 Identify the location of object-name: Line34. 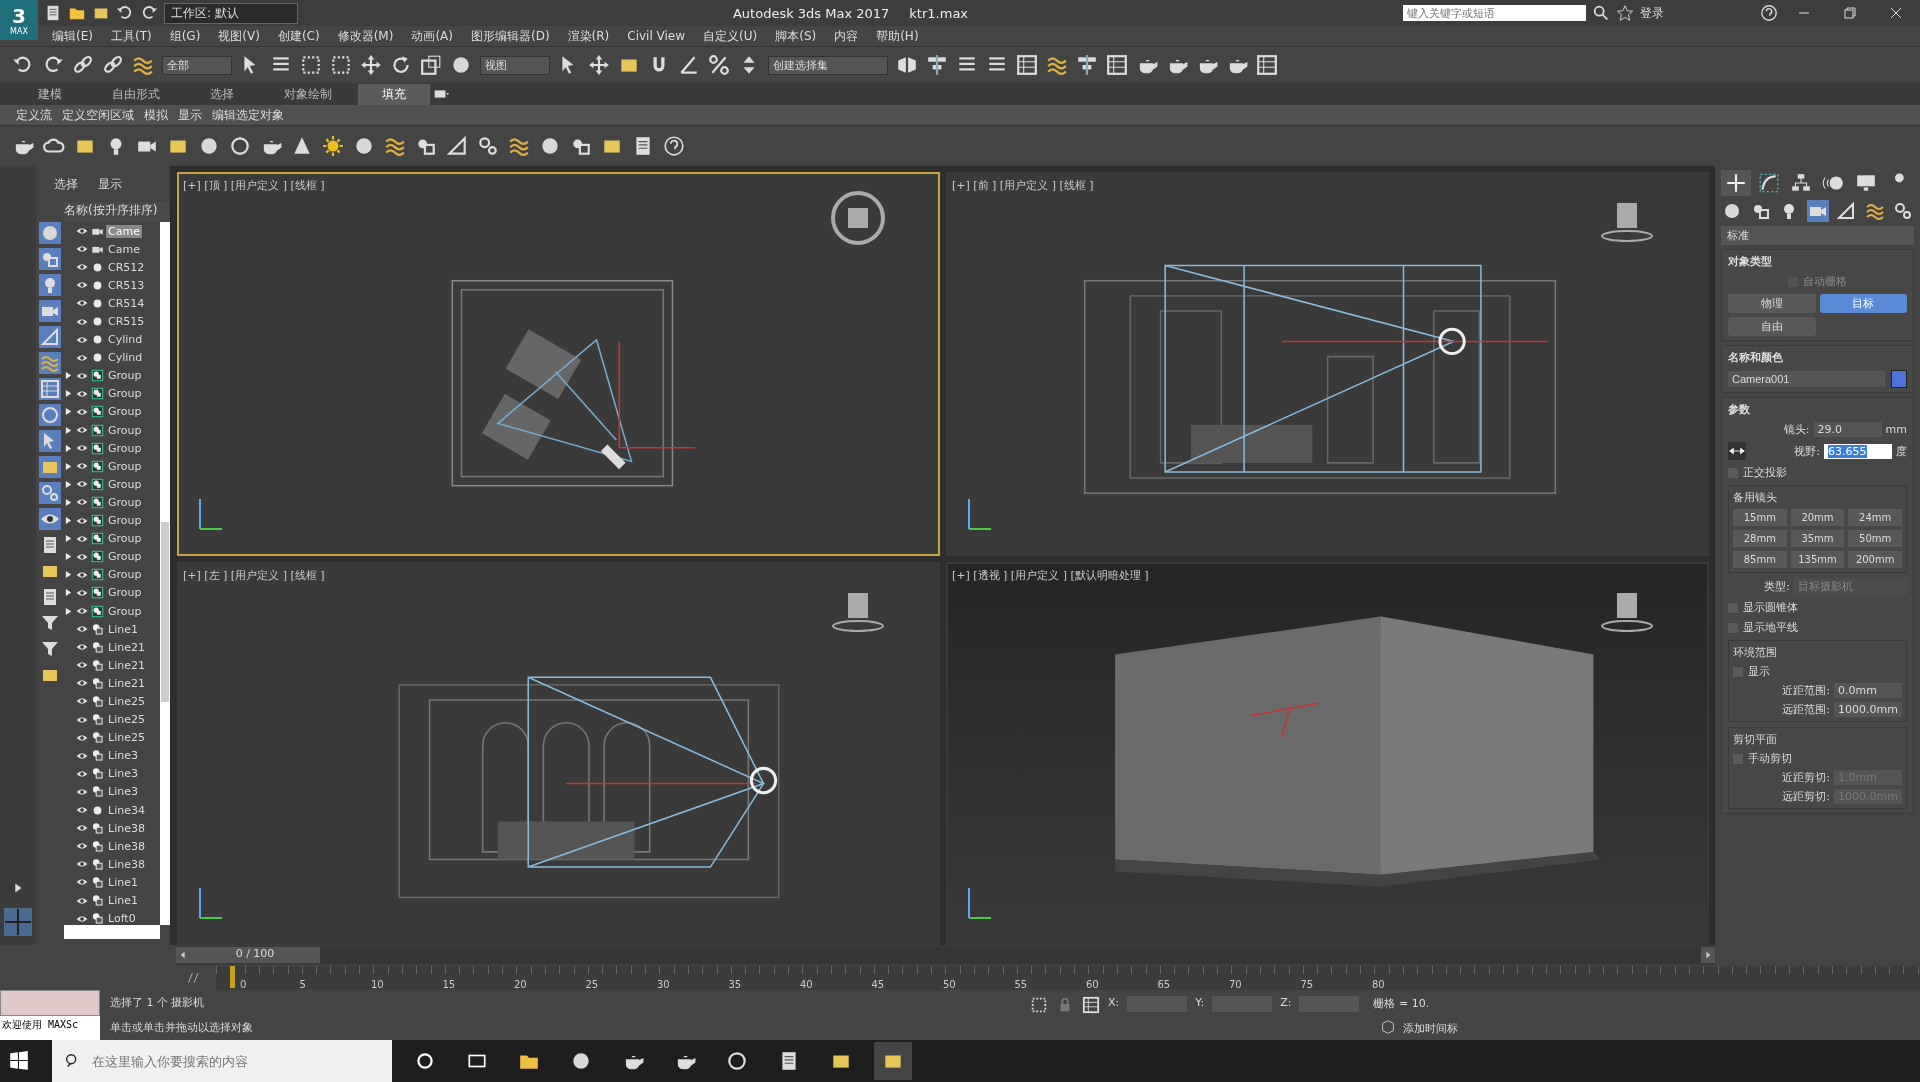
(126, 810).